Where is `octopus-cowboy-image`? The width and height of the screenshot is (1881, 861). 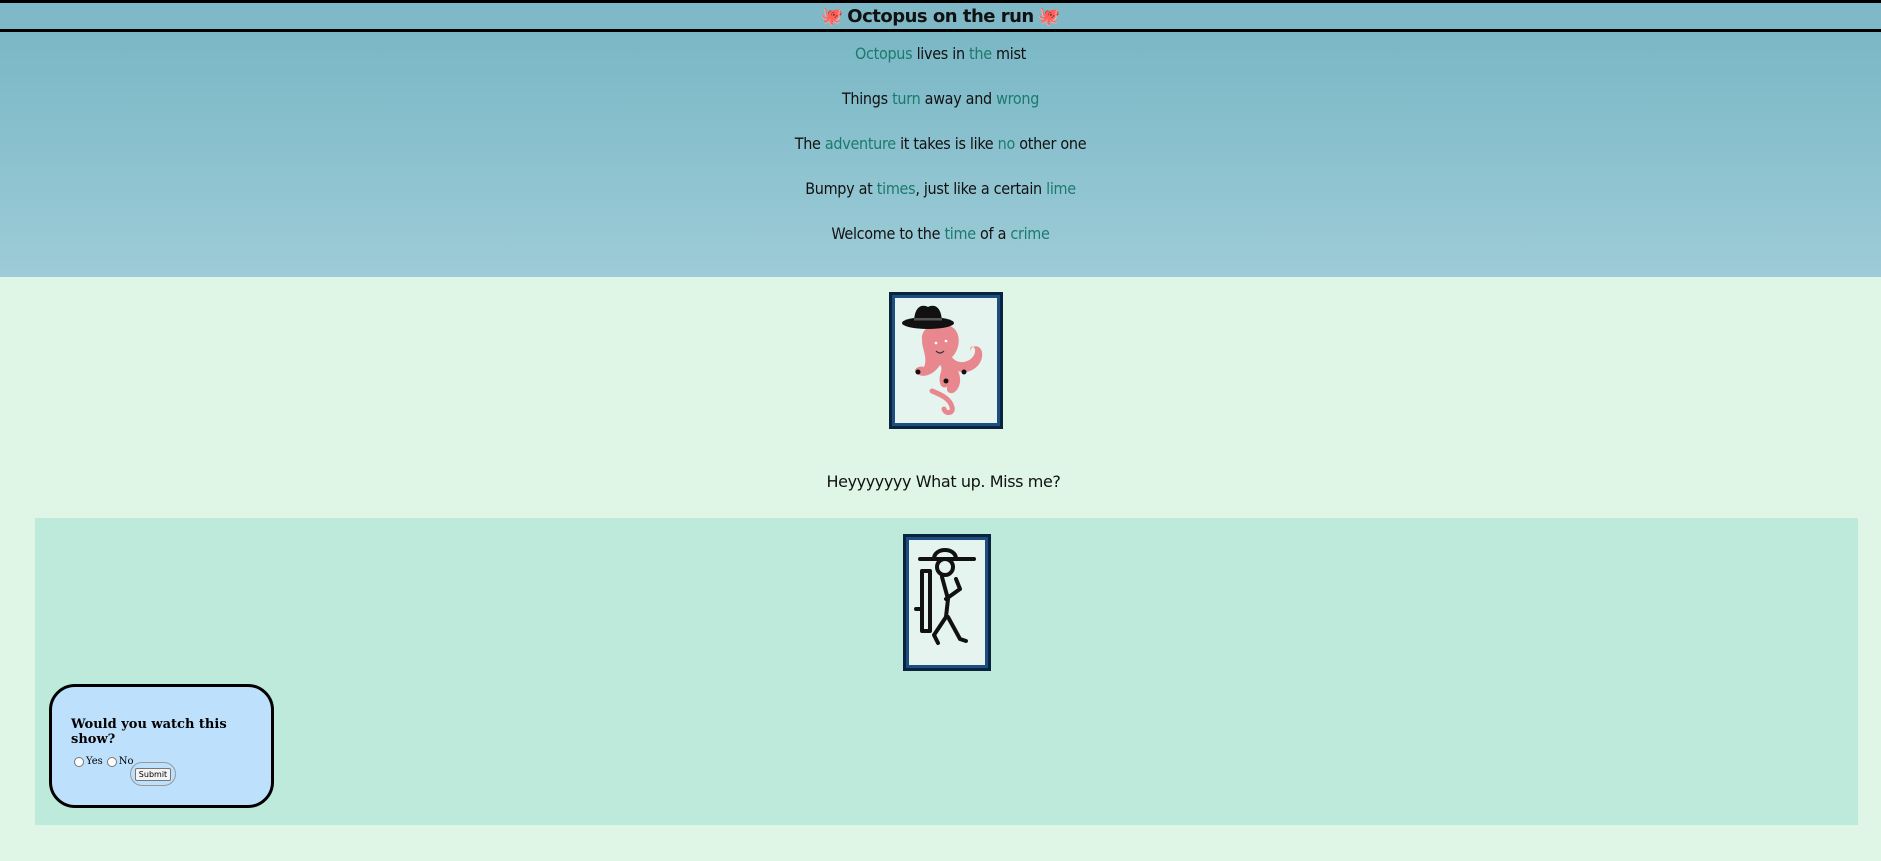
octopus-cowboy-image is located at coordinates (946, 360).